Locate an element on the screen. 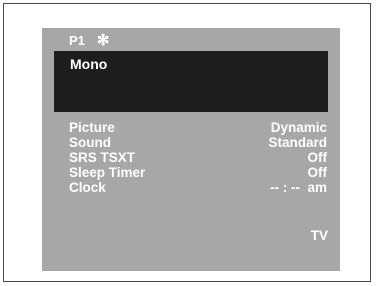  program-number: P1 is located at coordinates (77, 40).